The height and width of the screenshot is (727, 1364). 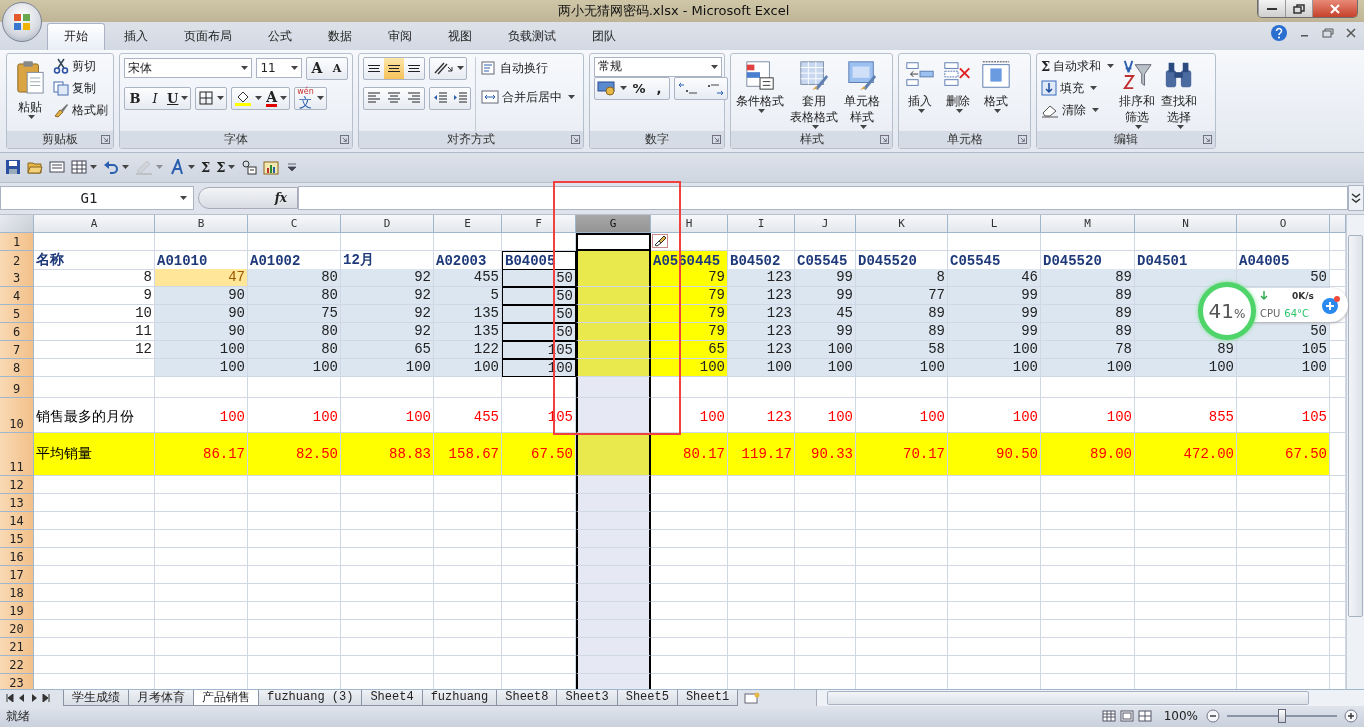 What do you see at coordinates (1180, 716) in the screenshot?
I see `zoom-level: 100%` at bounding box center [1180, 716].